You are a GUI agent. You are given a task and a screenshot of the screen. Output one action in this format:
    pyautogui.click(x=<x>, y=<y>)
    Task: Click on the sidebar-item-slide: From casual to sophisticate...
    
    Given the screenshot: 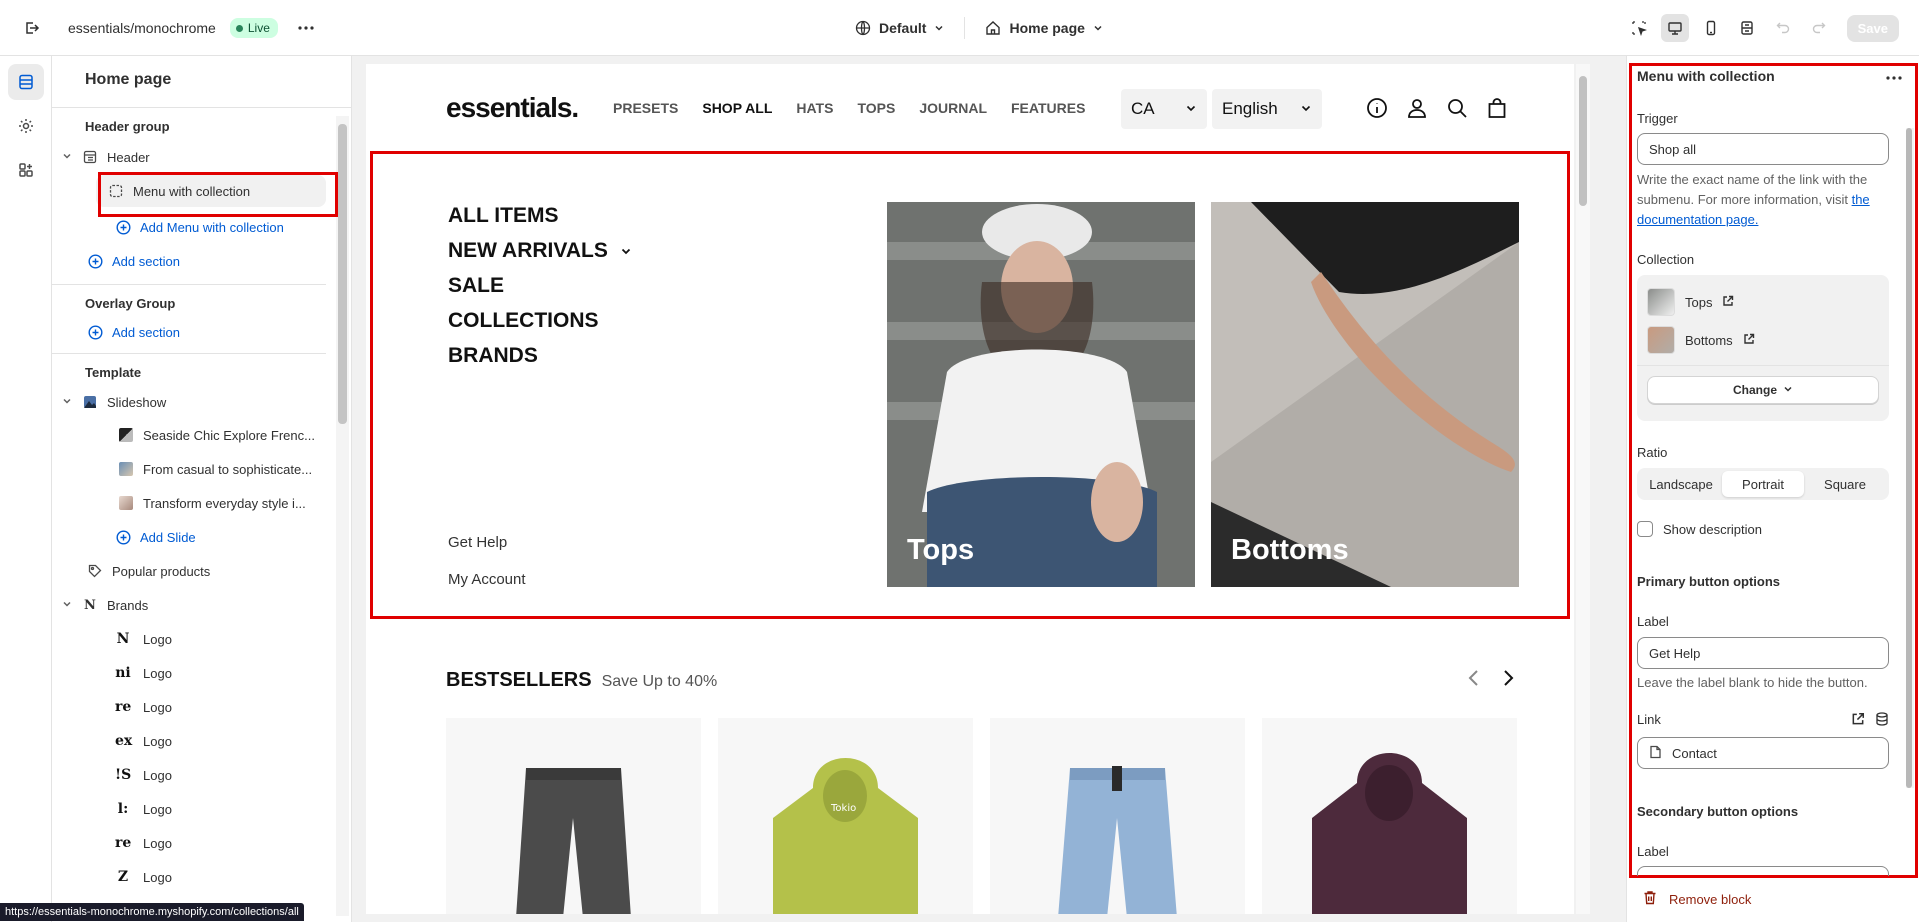 What is the action you would take?
    pyautogui.click(x=194, y=469)
    